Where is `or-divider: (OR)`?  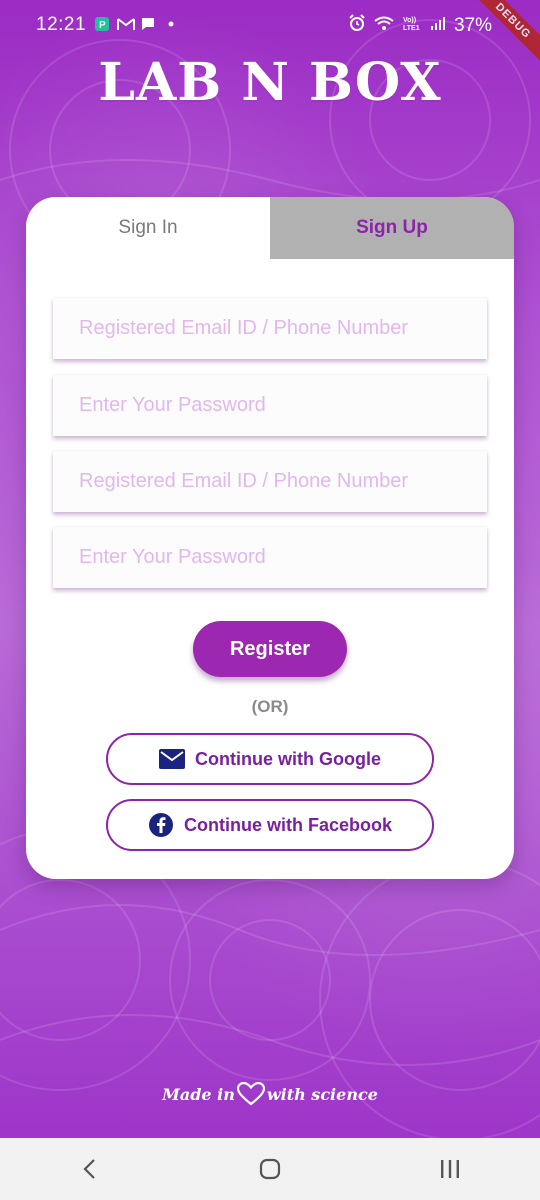
or-divider: (OR) is located at coordinates (270, 706).